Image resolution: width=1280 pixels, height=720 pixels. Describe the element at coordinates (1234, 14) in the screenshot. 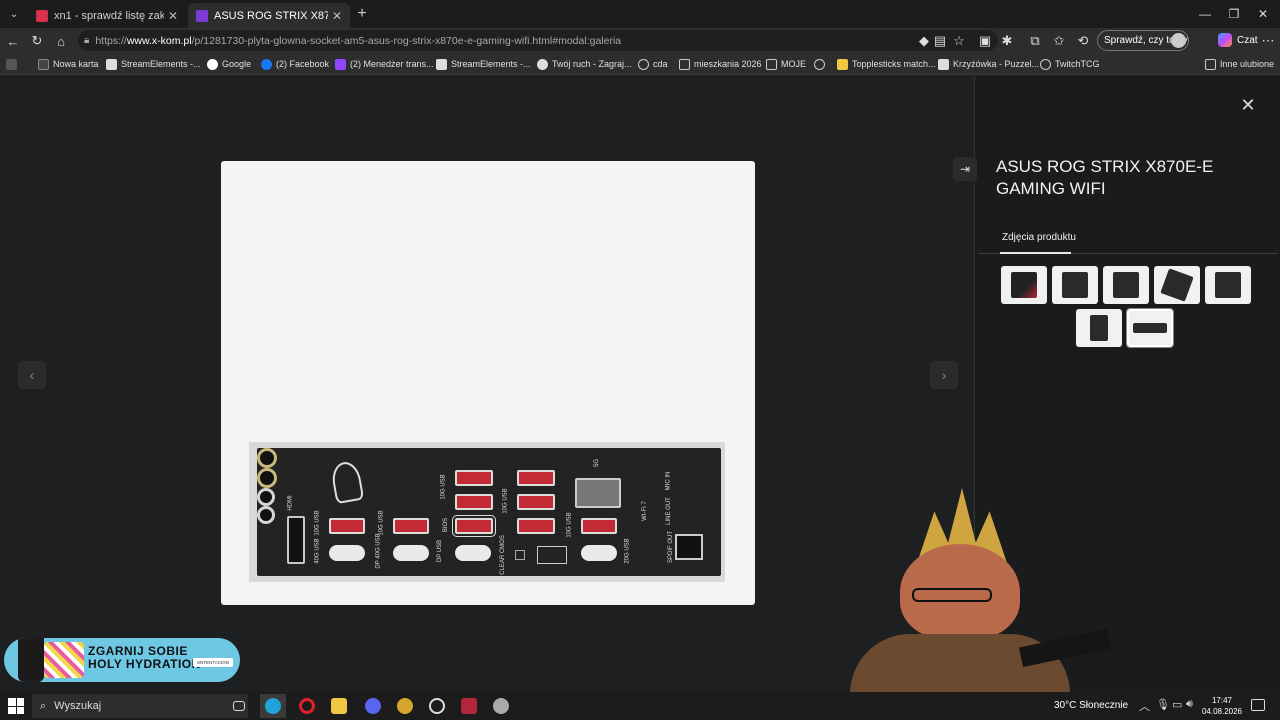

I see `restore-icon: ❐` at that location.